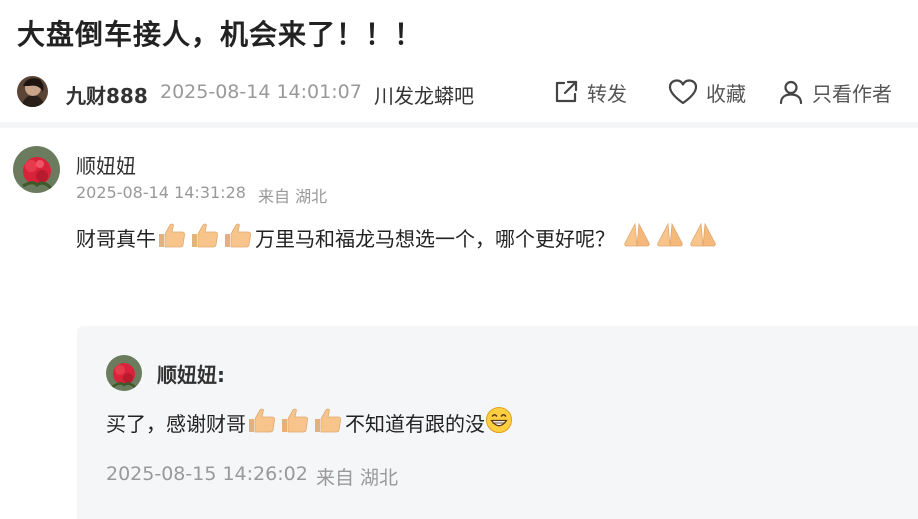 The image size is (918, 519). I want to click on share-label: 转发, so click(607, 93).